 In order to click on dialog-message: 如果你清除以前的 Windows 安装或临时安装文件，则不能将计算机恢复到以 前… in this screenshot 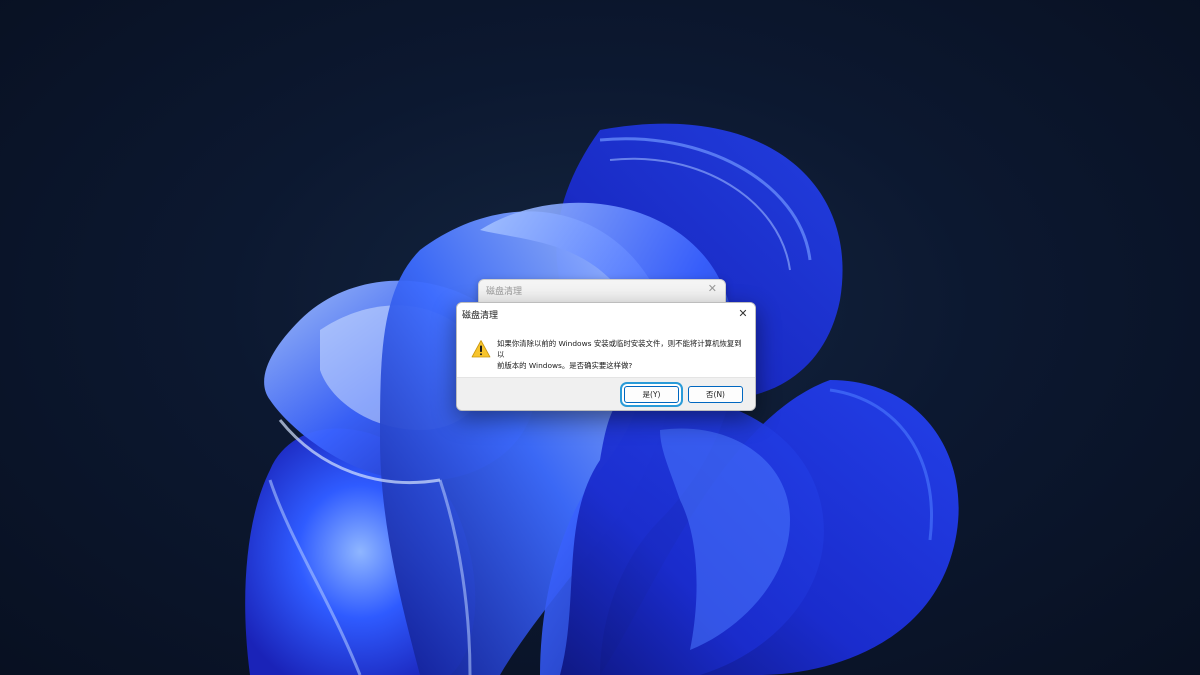, I will do `click(619, 354)`.